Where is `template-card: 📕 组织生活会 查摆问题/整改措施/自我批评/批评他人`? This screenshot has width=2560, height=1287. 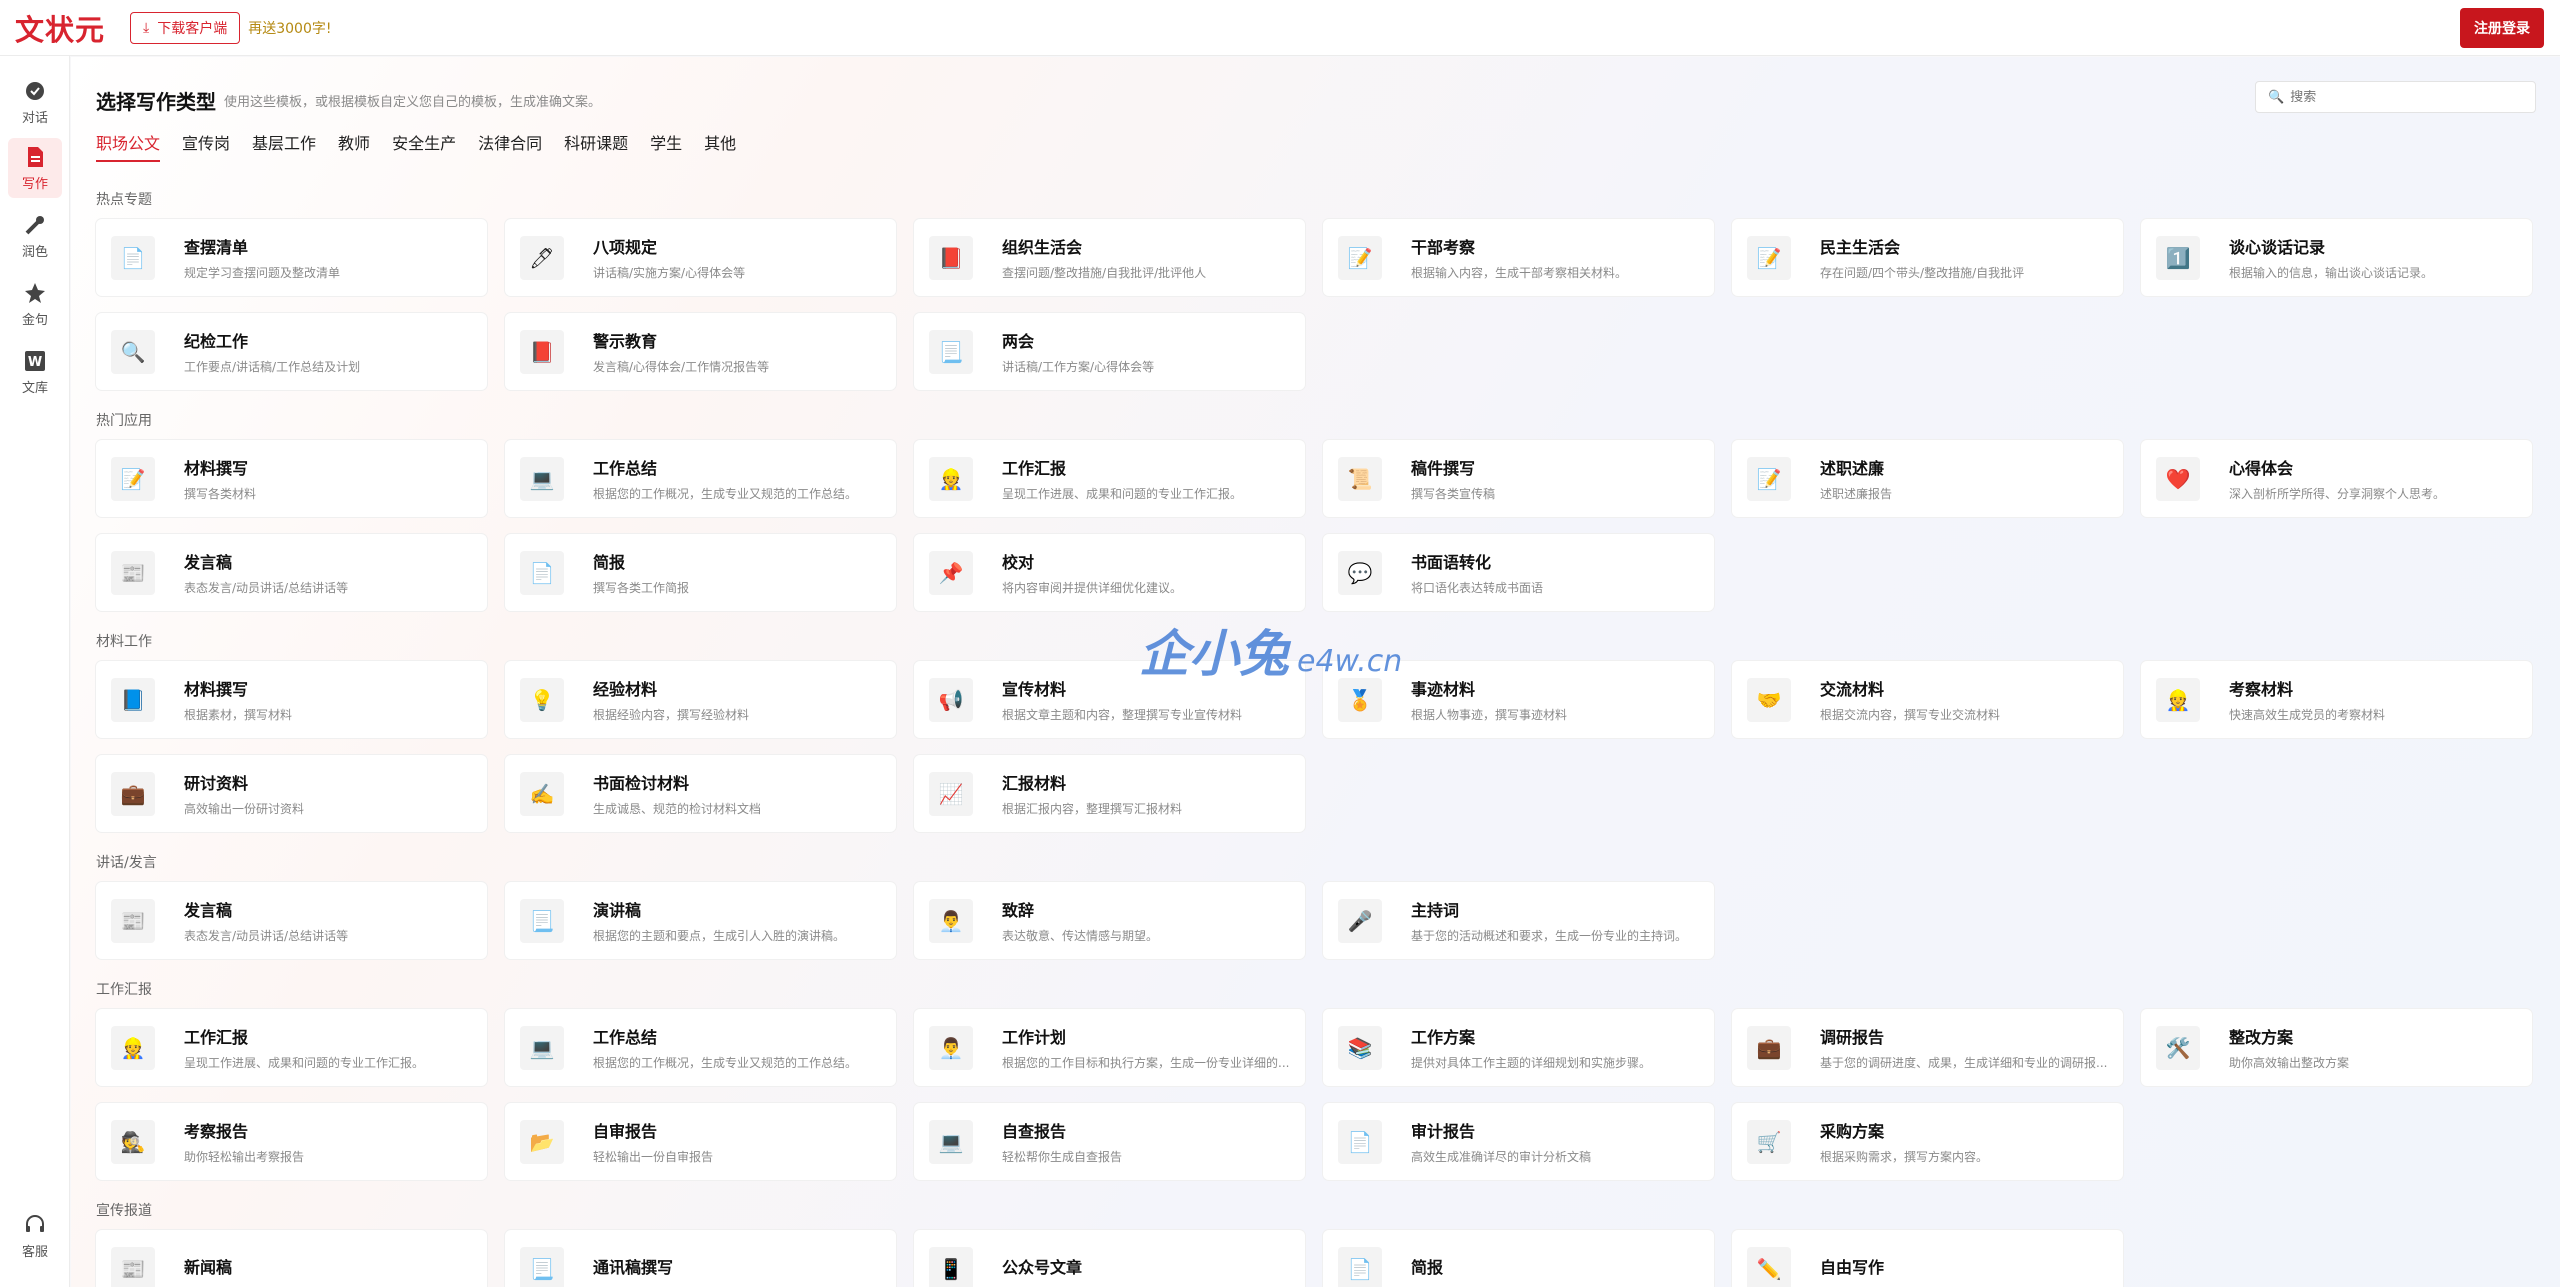
template-card: 📕 组织生活会 查摆问题/整改措施/自我批评/批评他人 is located at coordinates (1109, 257).